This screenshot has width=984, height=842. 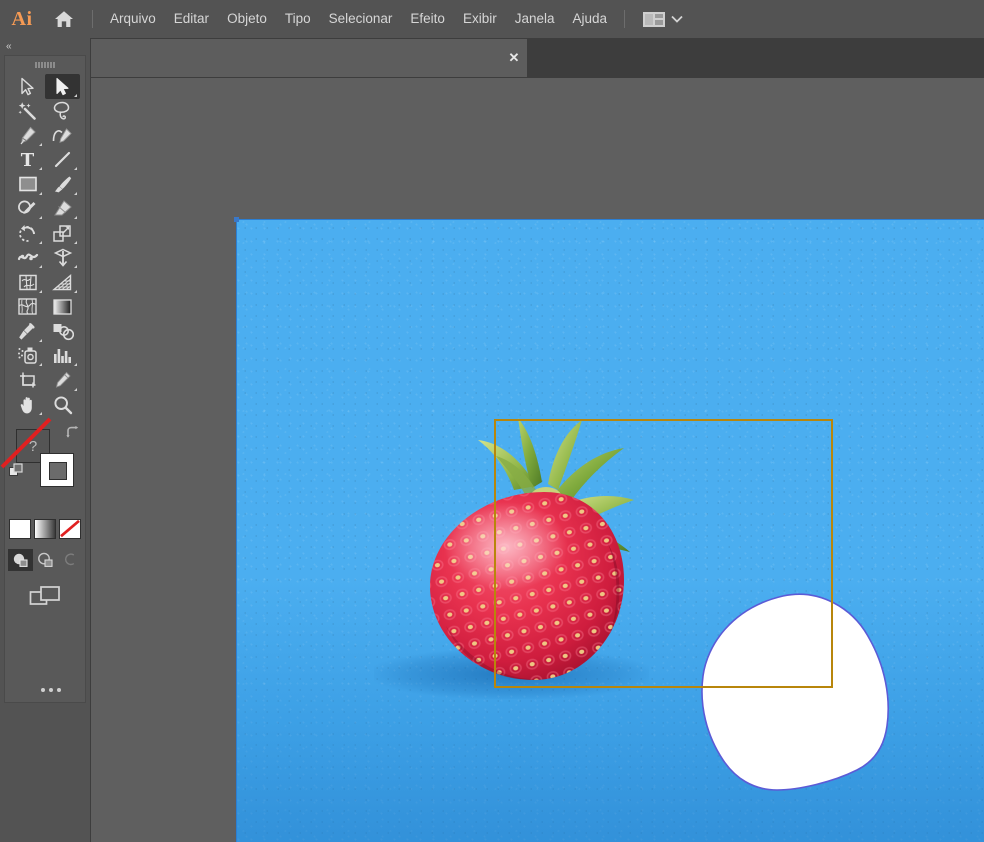 What do you see at coordinates (62, 184) in the screenshot?
I see `paintbrush-tool` at bounding box center [62, 184].